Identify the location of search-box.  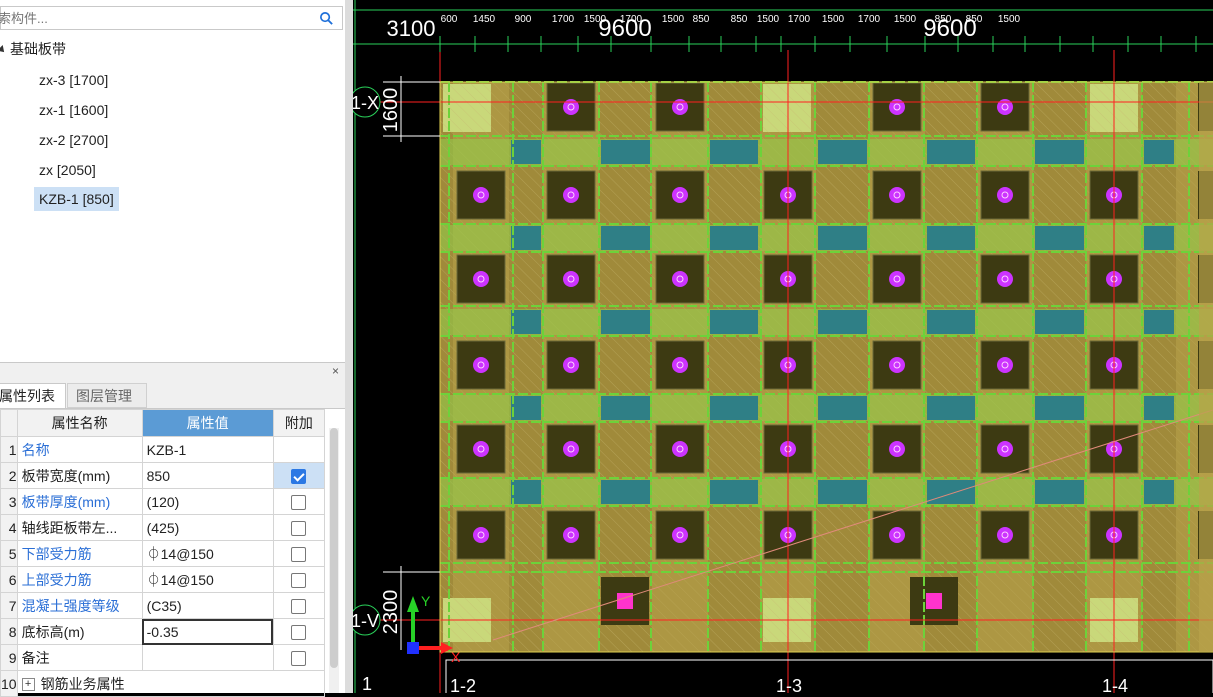
(171, 18).